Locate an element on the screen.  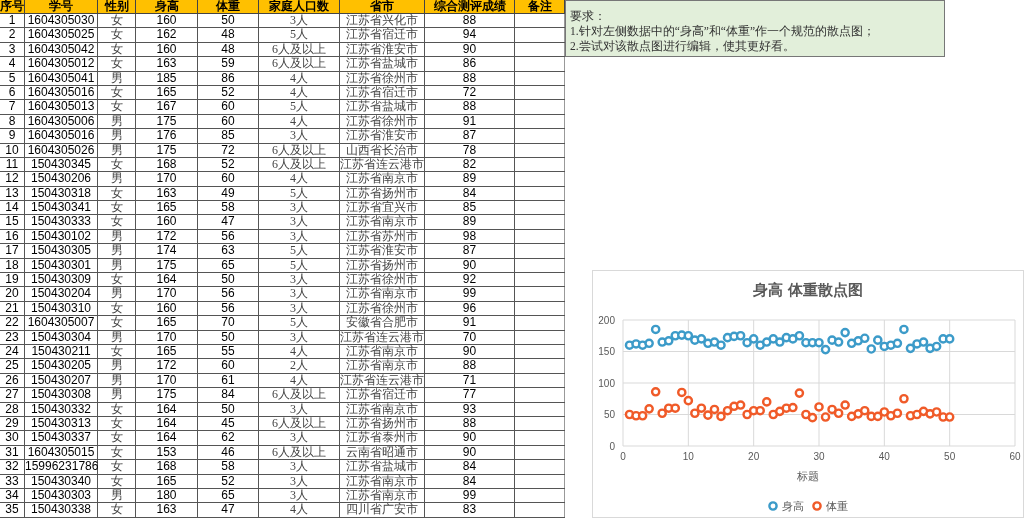
table-cell: 86 is located at coordinates (228, 78).